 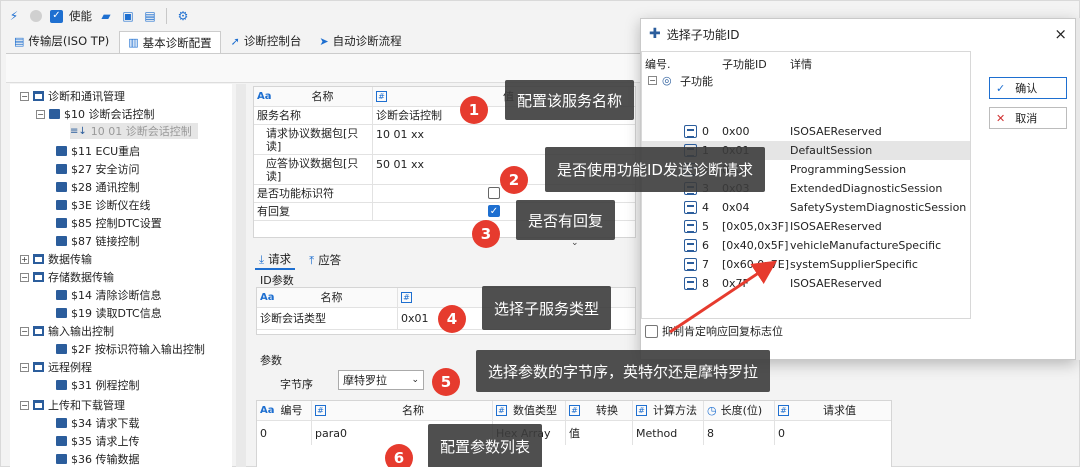 What do you see at coordinates (736, 131) in the screenshot?
I see `row-id: 0x00` at bounding box center [736, 131].